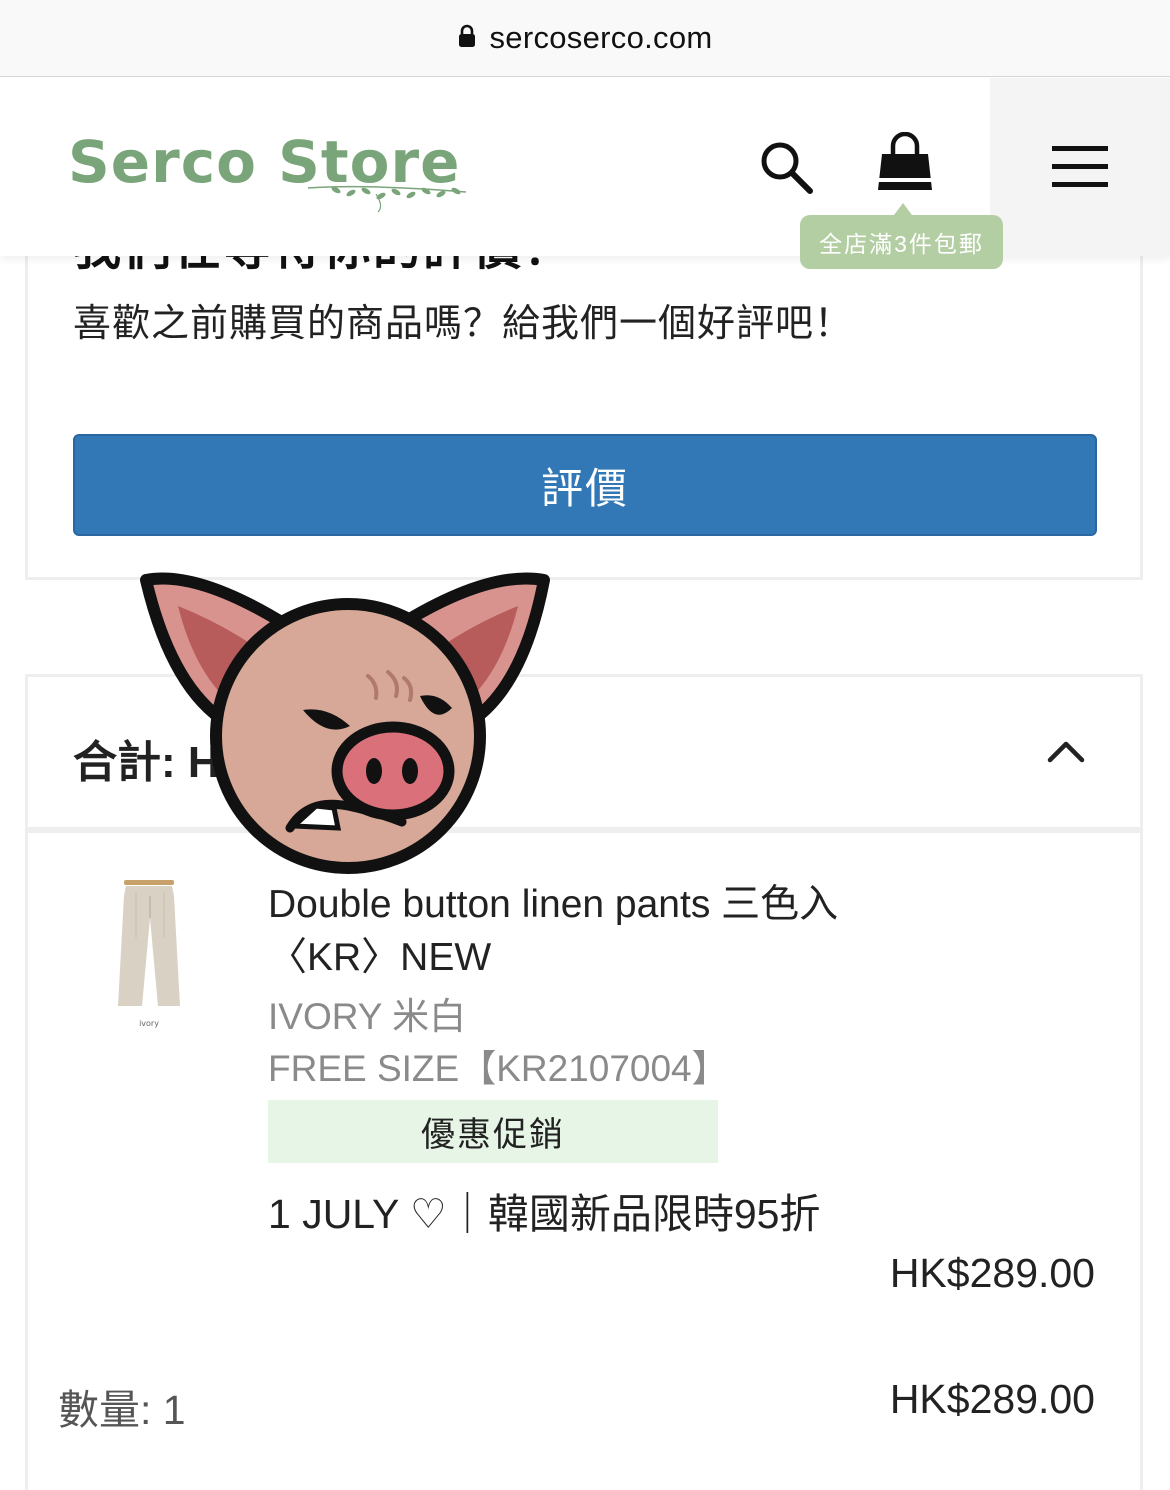 This screenshot has height=1490, width=1170. Describe the element at coordinates (122, 1410) in the screenshot. I see `quantity-label: 數量: 1` at that location.